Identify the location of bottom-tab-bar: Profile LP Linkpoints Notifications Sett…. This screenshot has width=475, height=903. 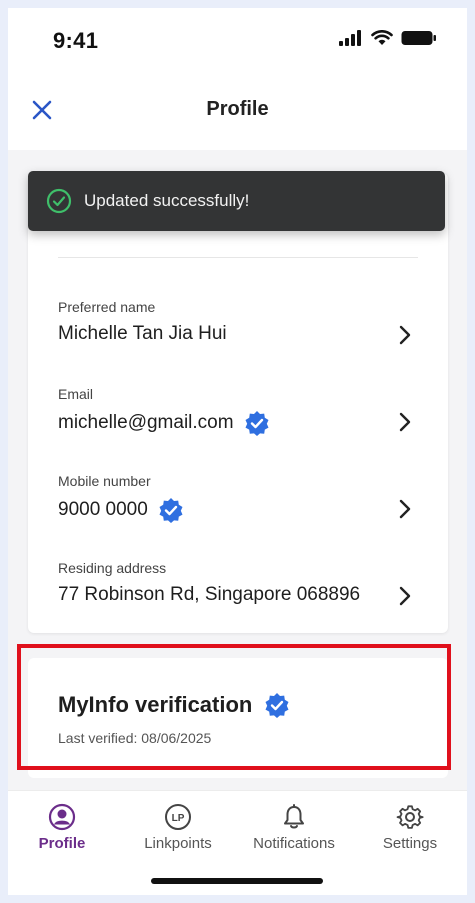
(237, 842).